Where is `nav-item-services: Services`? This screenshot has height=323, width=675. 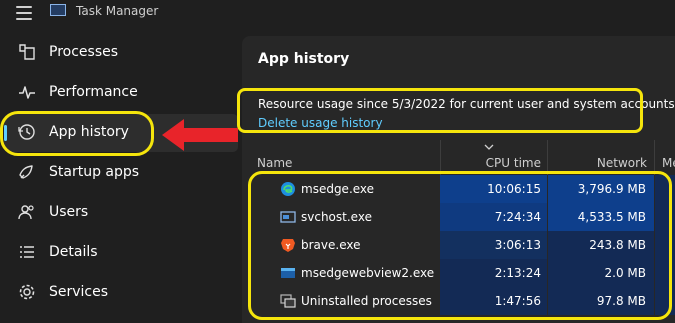
nav-item-services: Services is located at coordinates (119, 293).